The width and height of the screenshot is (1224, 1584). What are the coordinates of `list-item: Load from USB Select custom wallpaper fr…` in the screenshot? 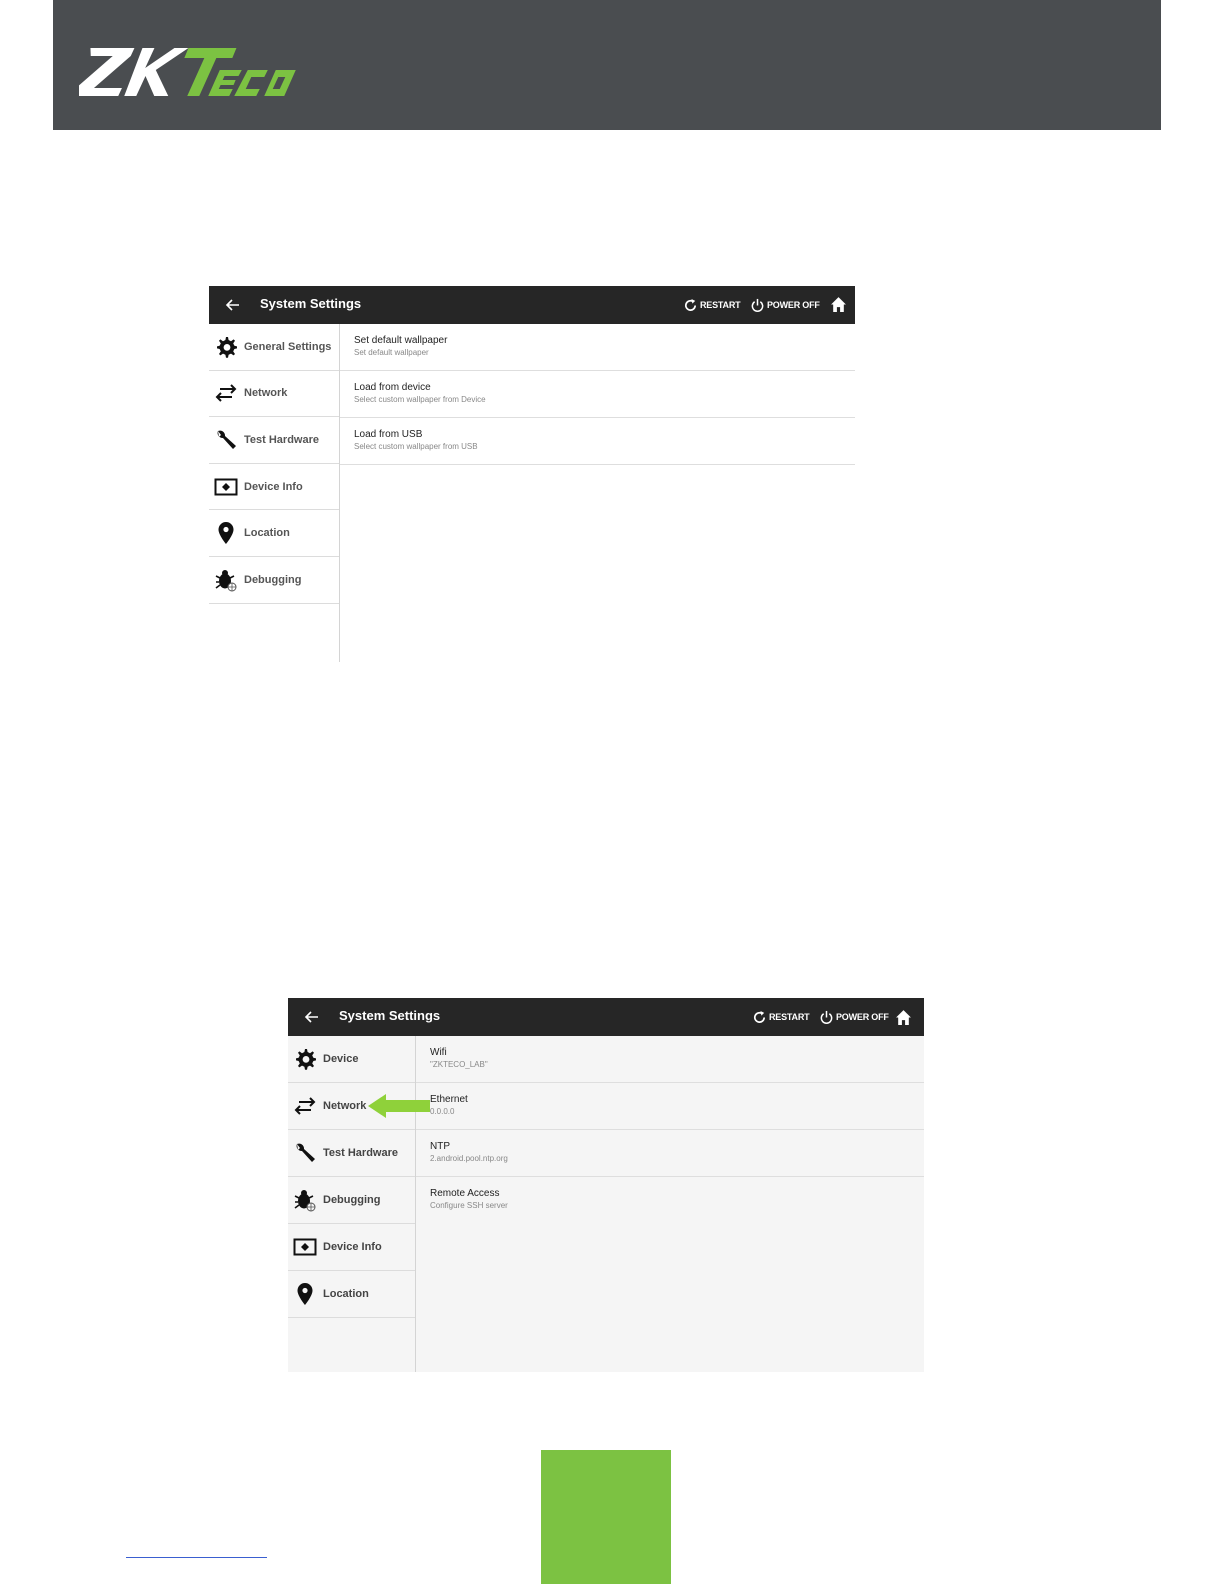 It's located at (597, 441).